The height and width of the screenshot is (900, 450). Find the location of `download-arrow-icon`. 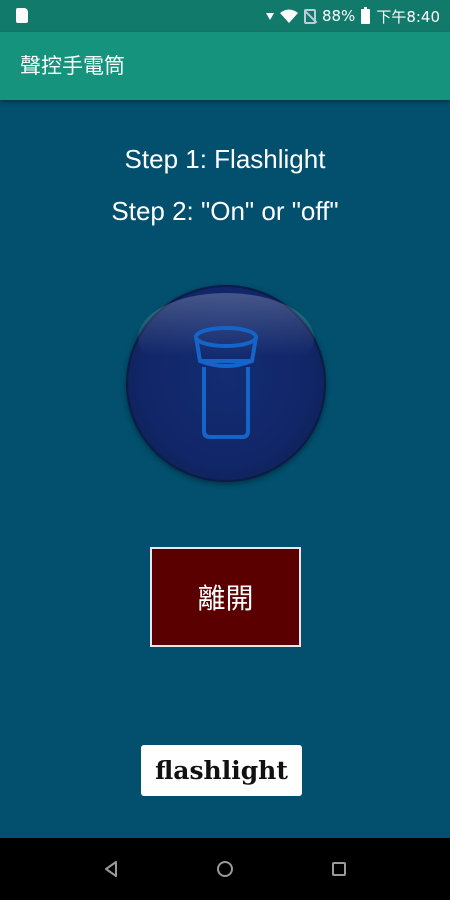

download-arrow-icon is located at coordinates (269, 16).